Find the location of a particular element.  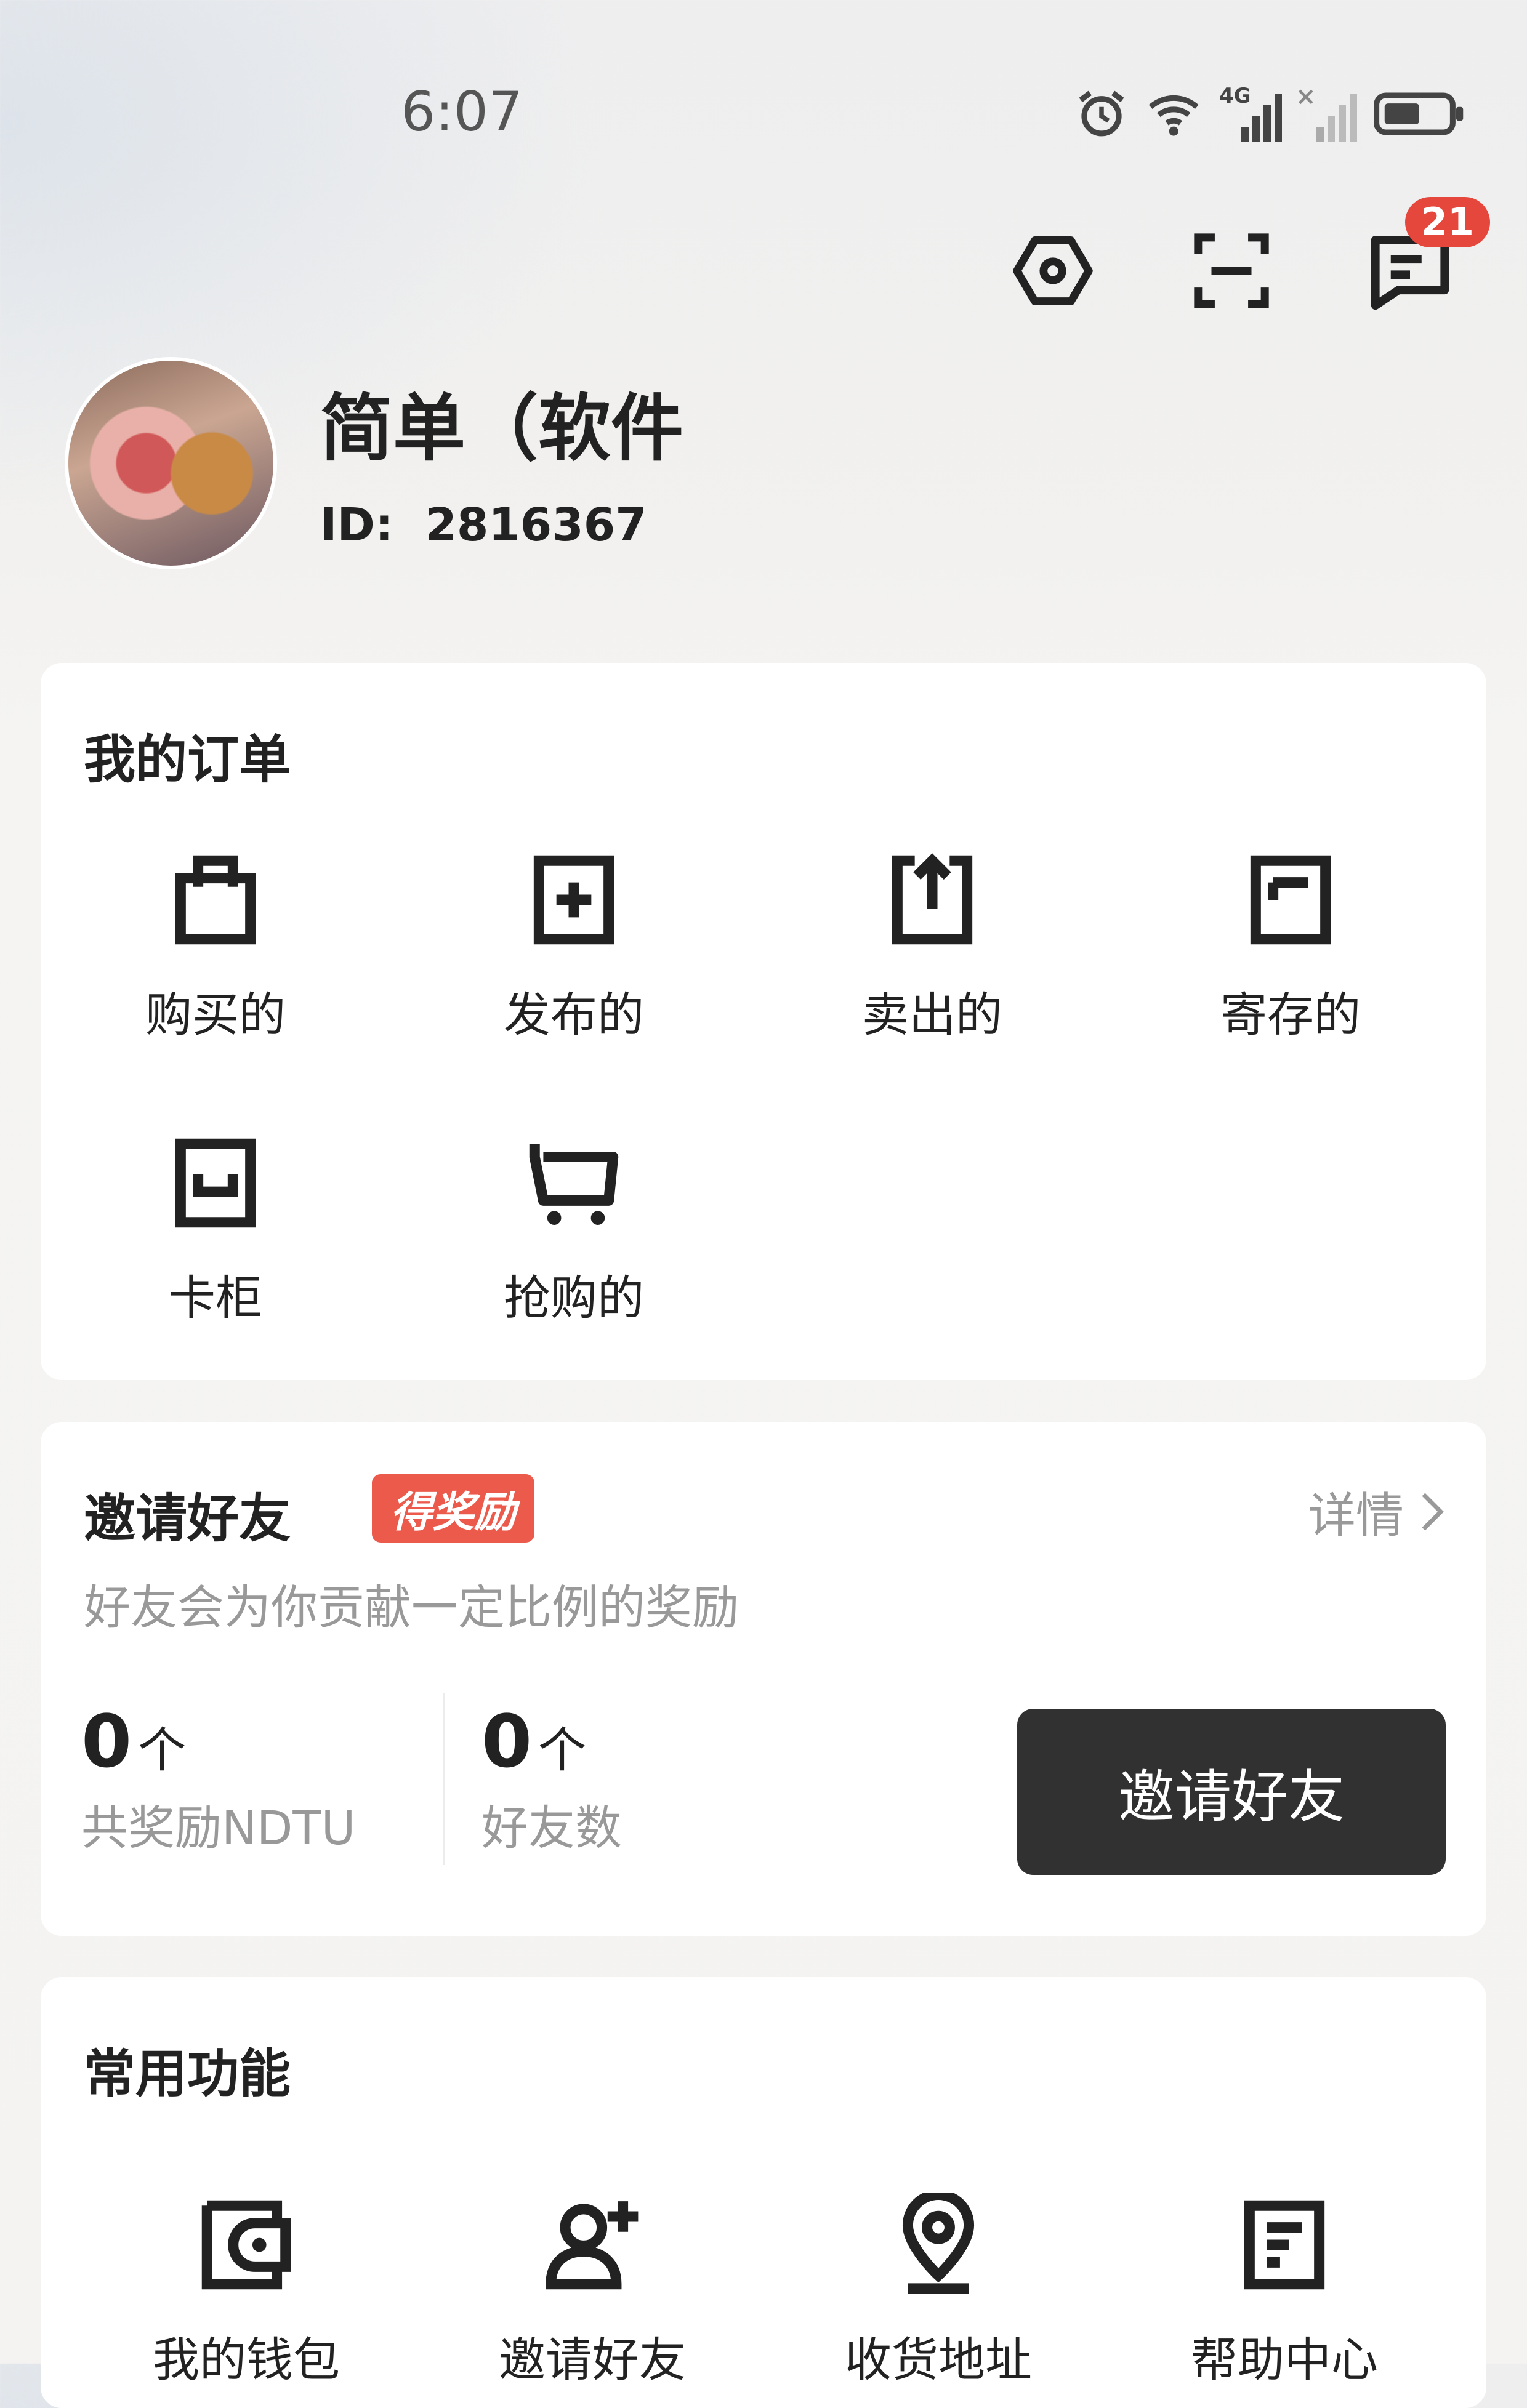

stat-total-reward-value: 0 is located at coordinates (106, 1741).